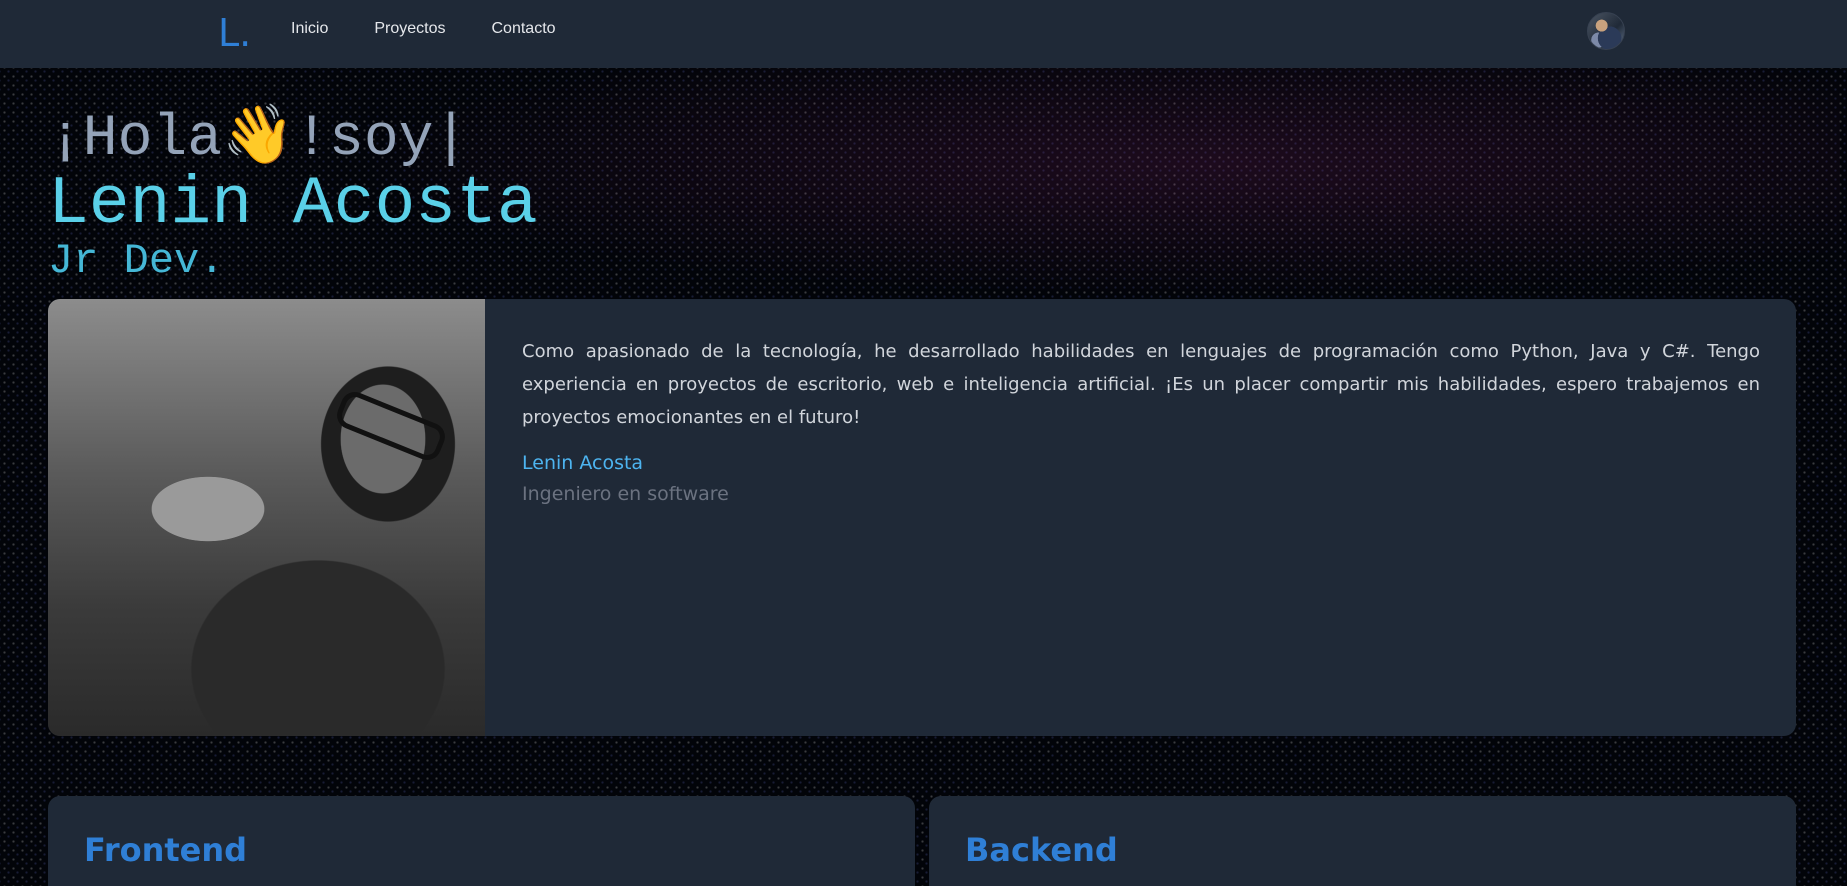 This screenshot has height=886, width=1847. Describe the element at coordinates (166, 850) in the screenshot. I see `frontend-title: Frontend` at that location.